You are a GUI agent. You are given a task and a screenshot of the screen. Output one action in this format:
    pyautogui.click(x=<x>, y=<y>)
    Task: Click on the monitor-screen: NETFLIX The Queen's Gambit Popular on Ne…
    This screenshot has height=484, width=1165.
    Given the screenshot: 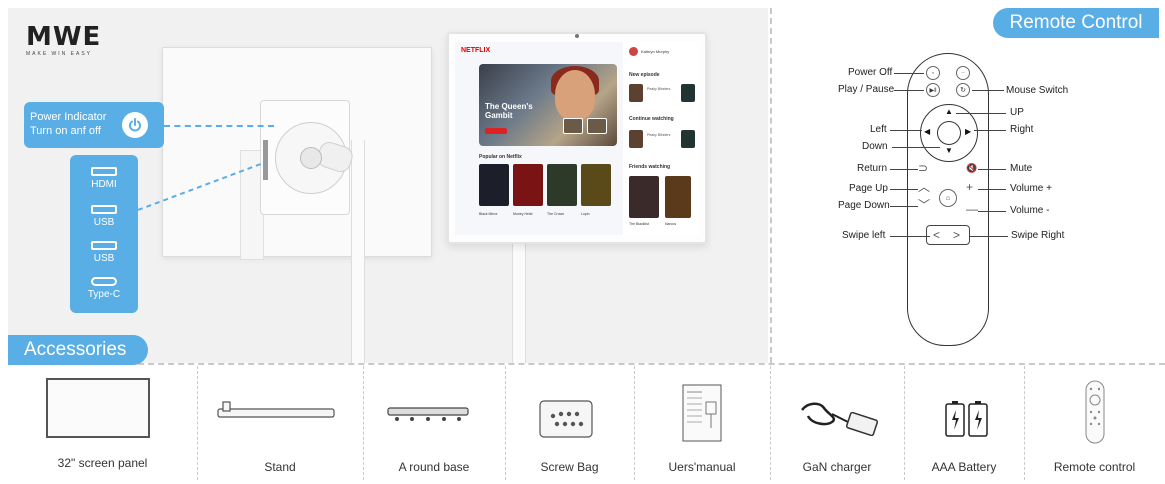 What is the action you would take?
    pyautogui.click(x=577, y=138)
    